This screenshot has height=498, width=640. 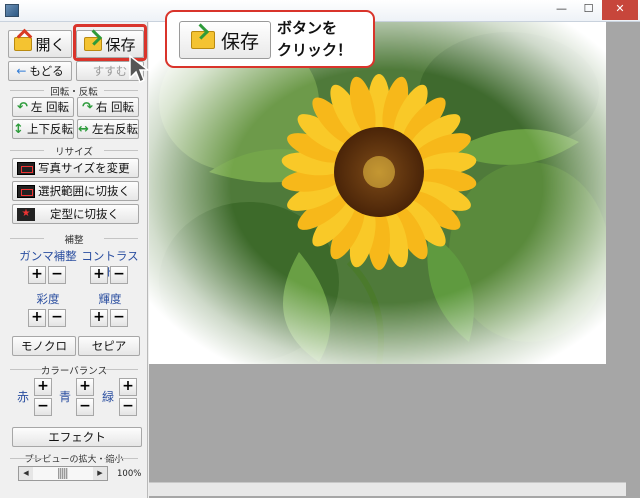 What do you see at coordinates (74, 151) in the screenshot?
I see `resize-legend: リサイズ` at bounding box center [74, 151].